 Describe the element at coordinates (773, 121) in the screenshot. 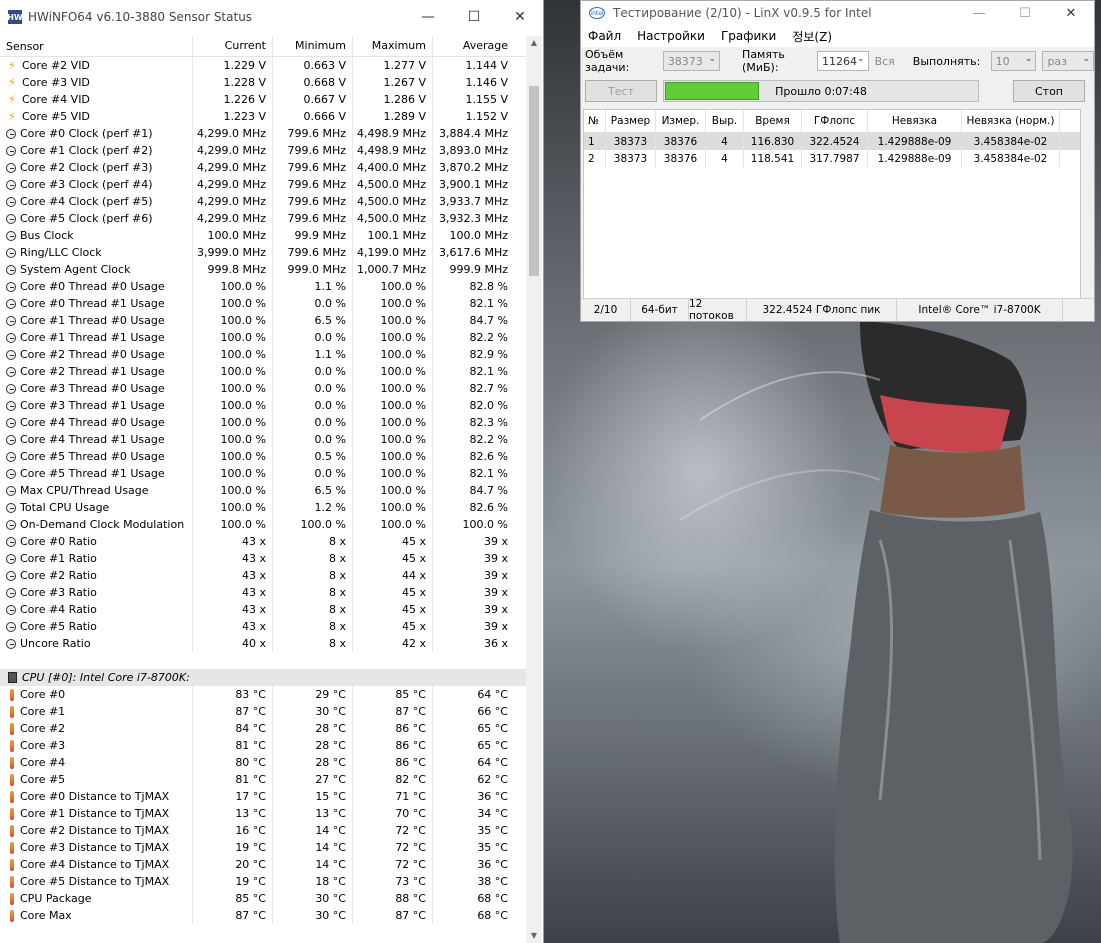

I see `results-header-col-time: Время` at that location.